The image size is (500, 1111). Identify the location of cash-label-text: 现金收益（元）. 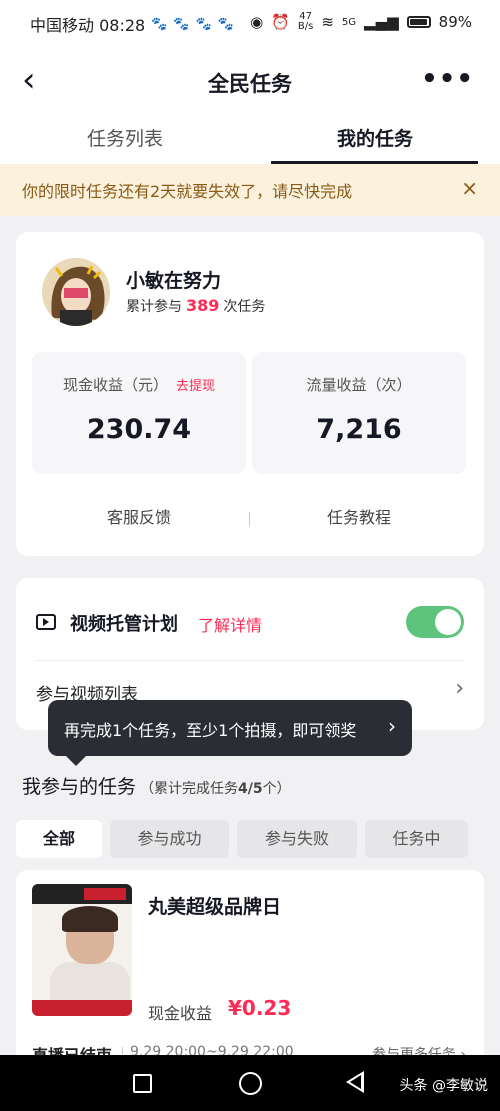
(115, 385).